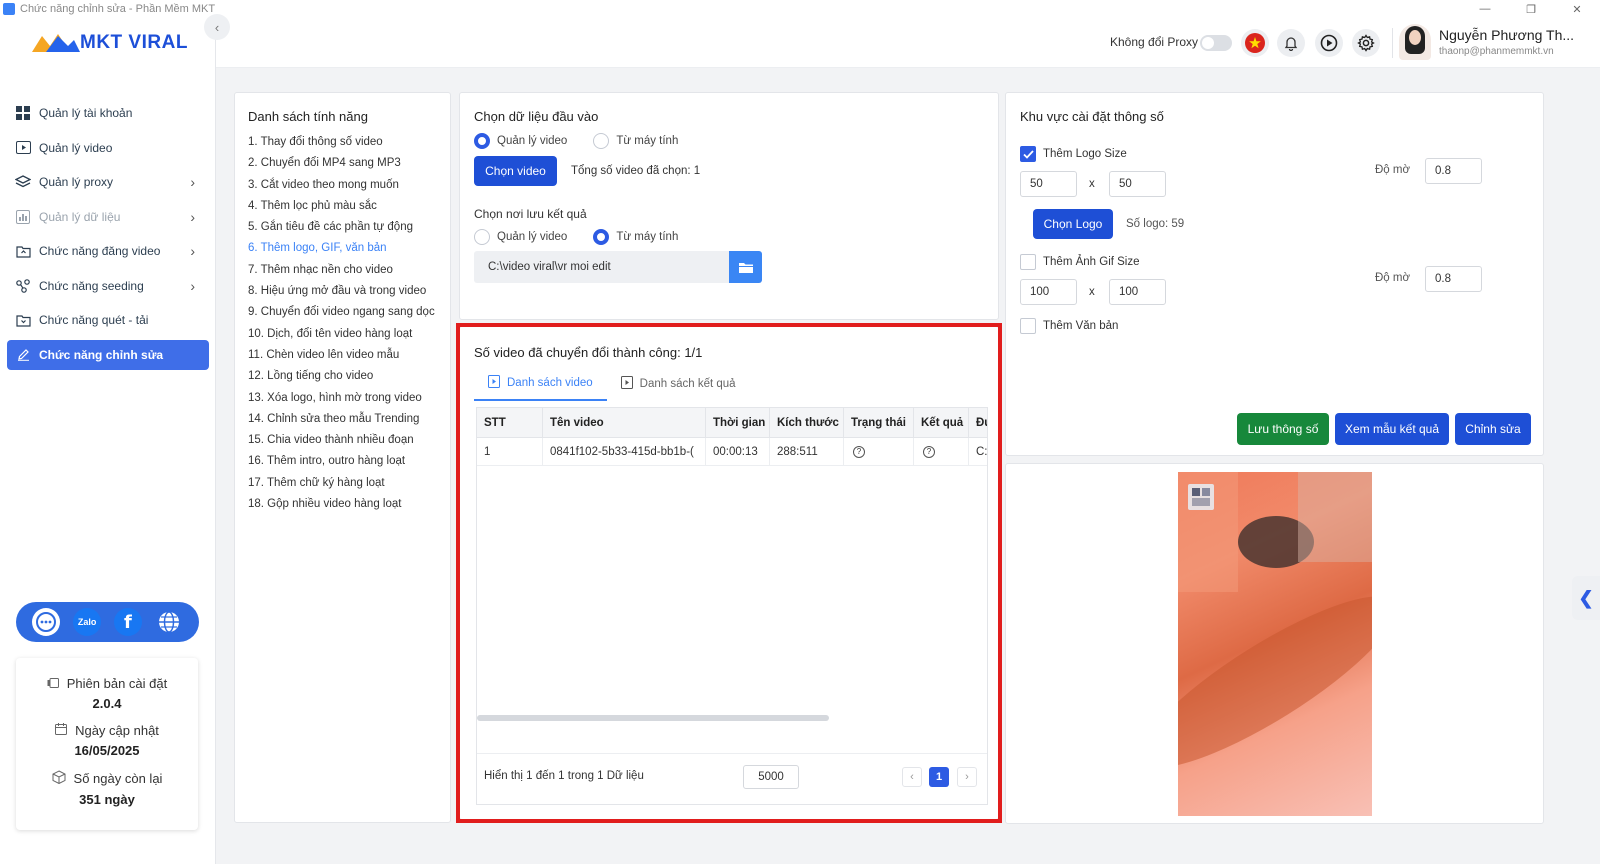 The width and height of the screenshot is (1600, 864). I want to click on text-option: Thêm Văn bản, so click(1069, 326).